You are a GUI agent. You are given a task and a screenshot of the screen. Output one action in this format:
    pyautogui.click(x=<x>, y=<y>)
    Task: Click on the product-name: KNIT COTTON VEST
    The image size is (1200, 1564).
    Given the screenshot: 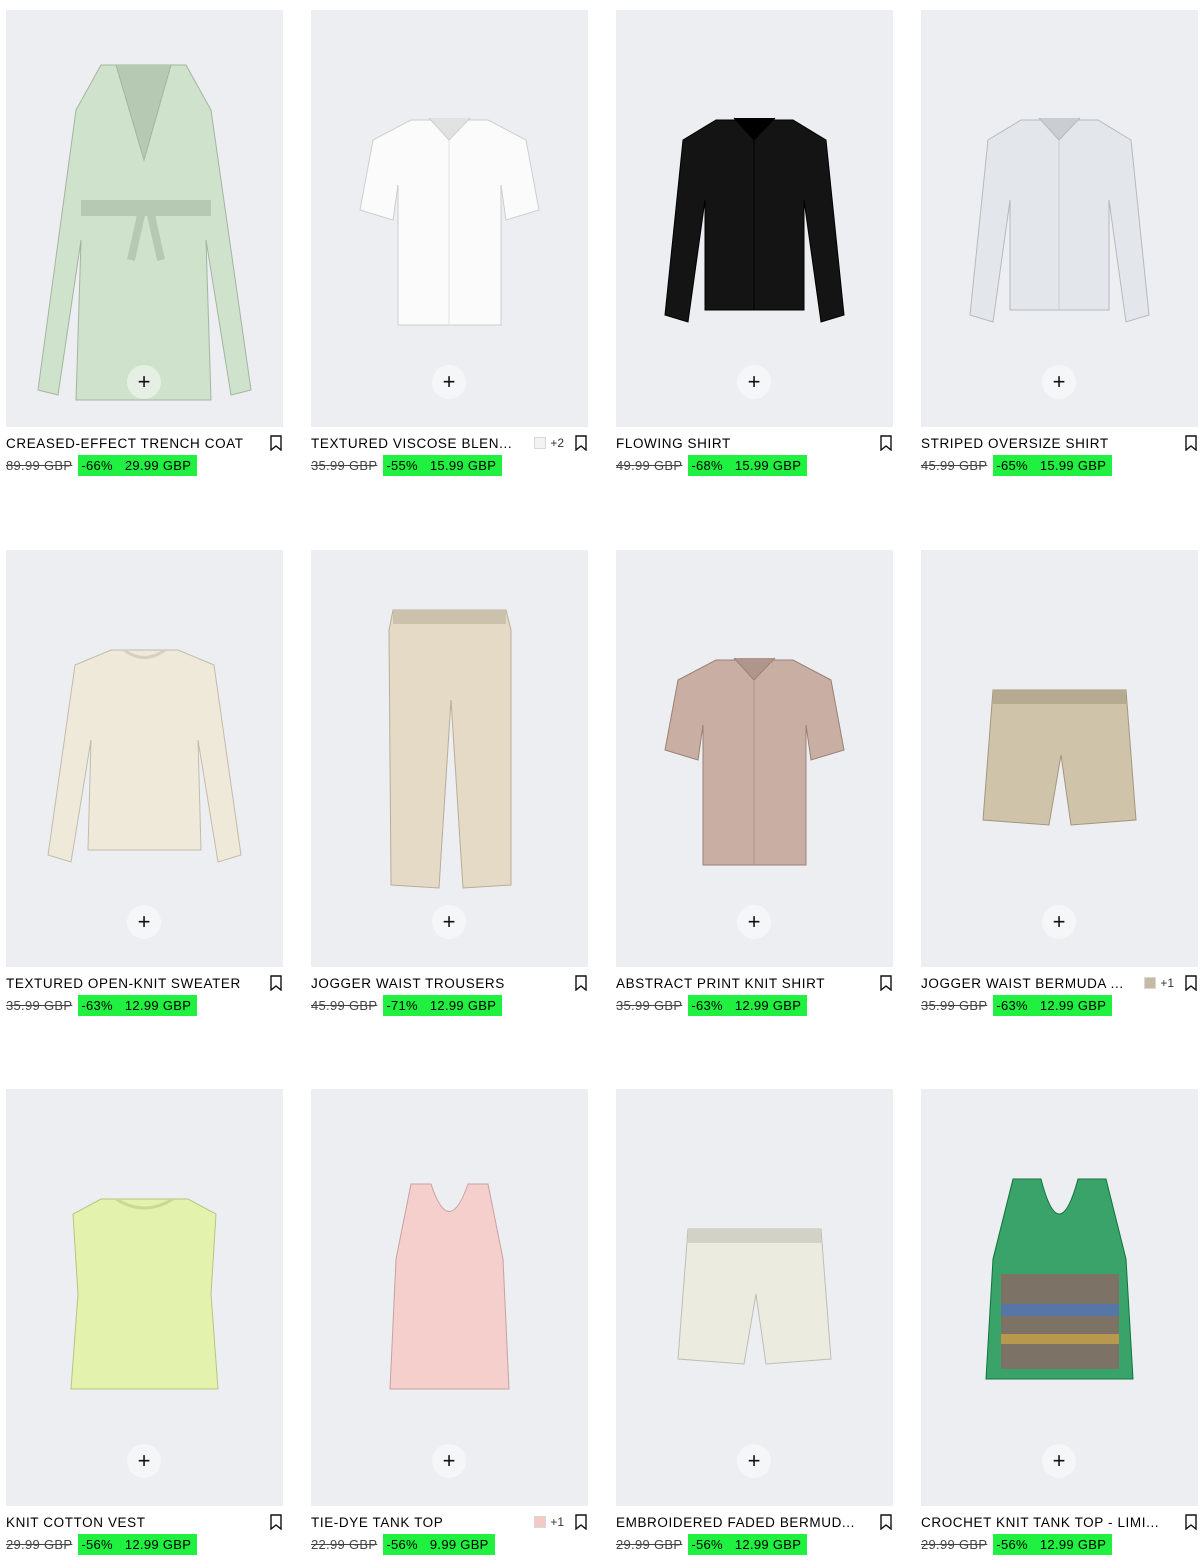 What is the action you would take?
    pyautogui.click(x=134, y=1522)
    